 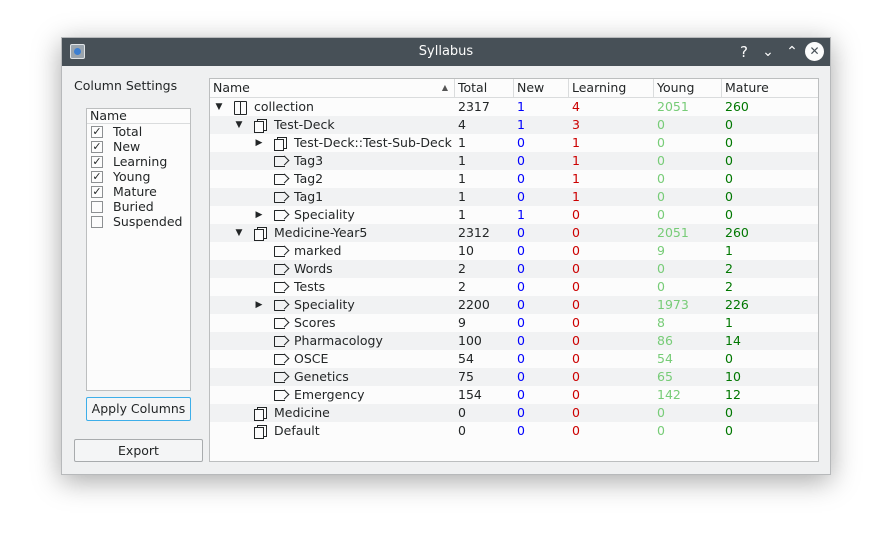 I want to click on tree-row: ▼ Medicine-Year5 2312 0 0 2051 260, so click(x=514, y=233).